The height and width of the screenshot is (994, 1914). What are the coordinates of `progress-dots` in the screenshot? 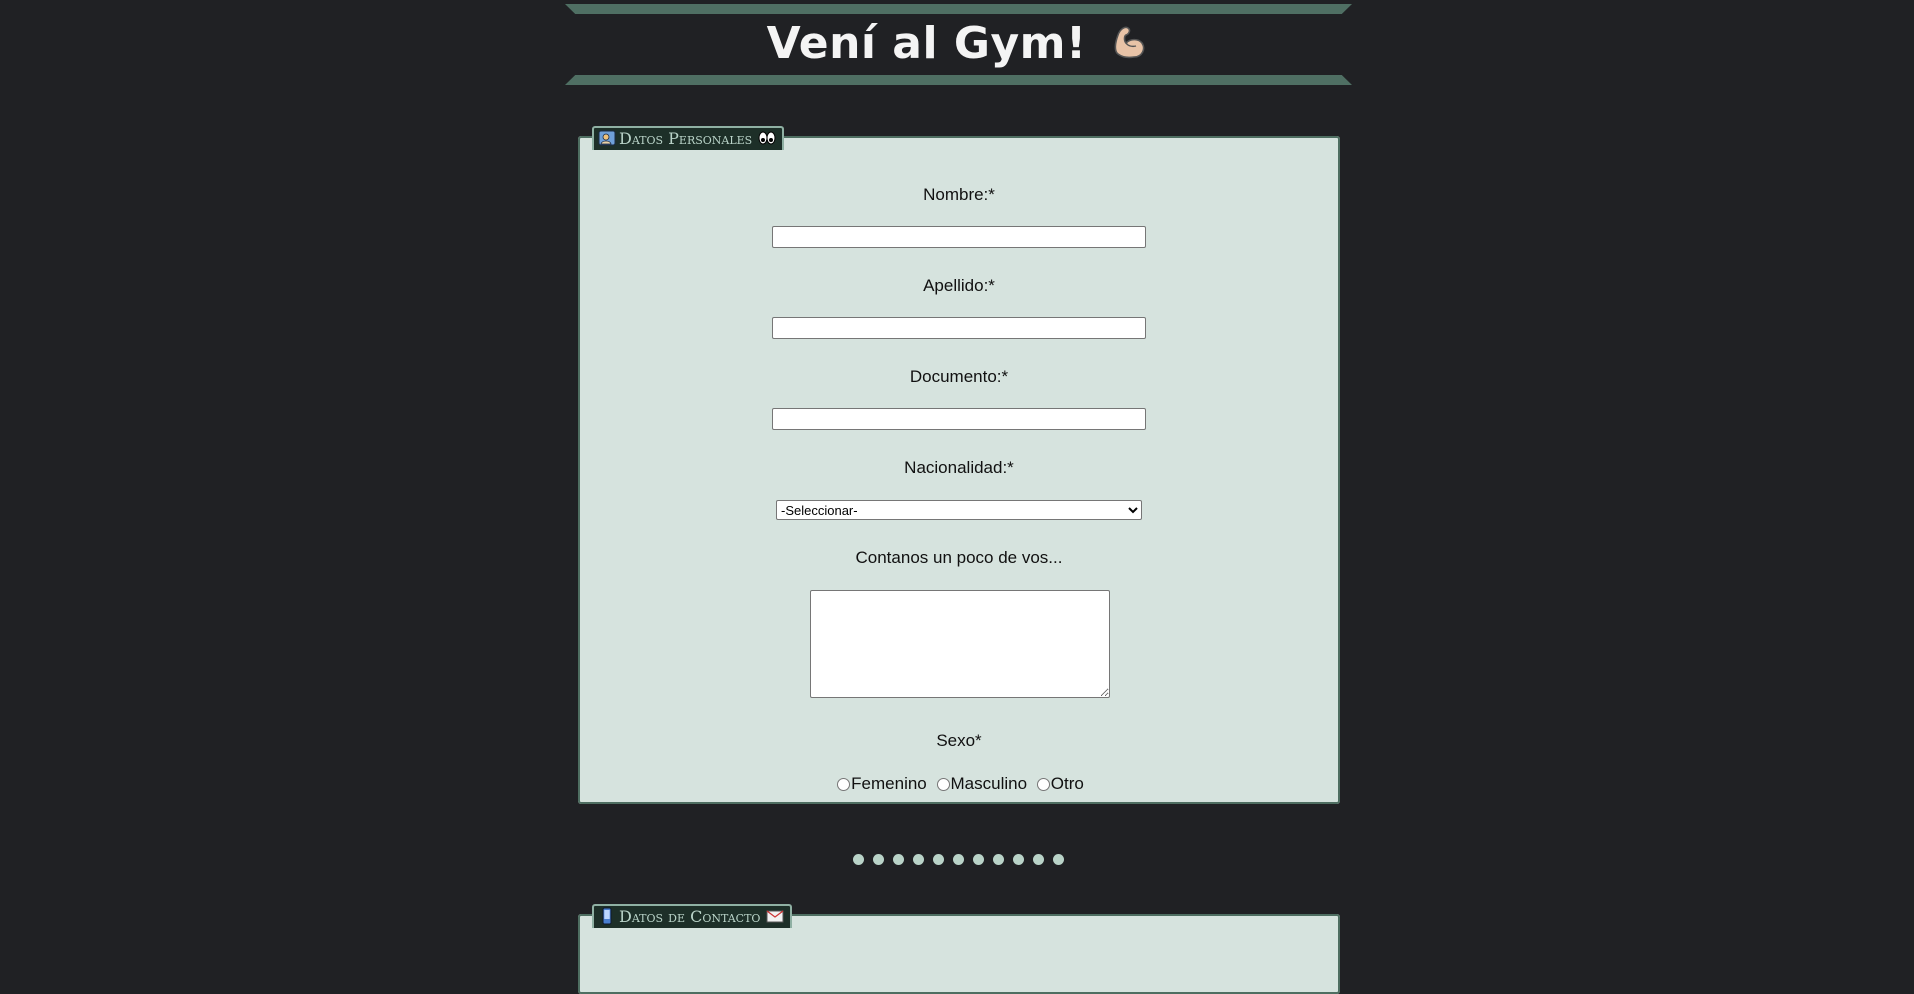 It's located at (957, 860).